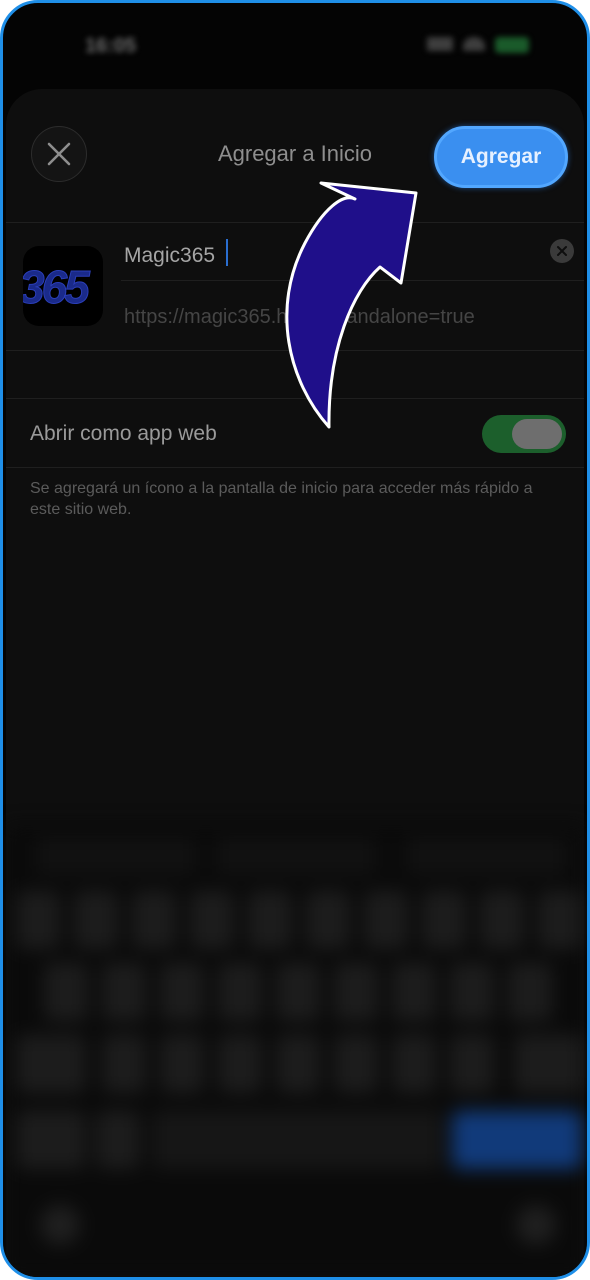 The height and width of the screenshot is (1280, 590). I want to click on section-divider-bottom, so click(295, 467).